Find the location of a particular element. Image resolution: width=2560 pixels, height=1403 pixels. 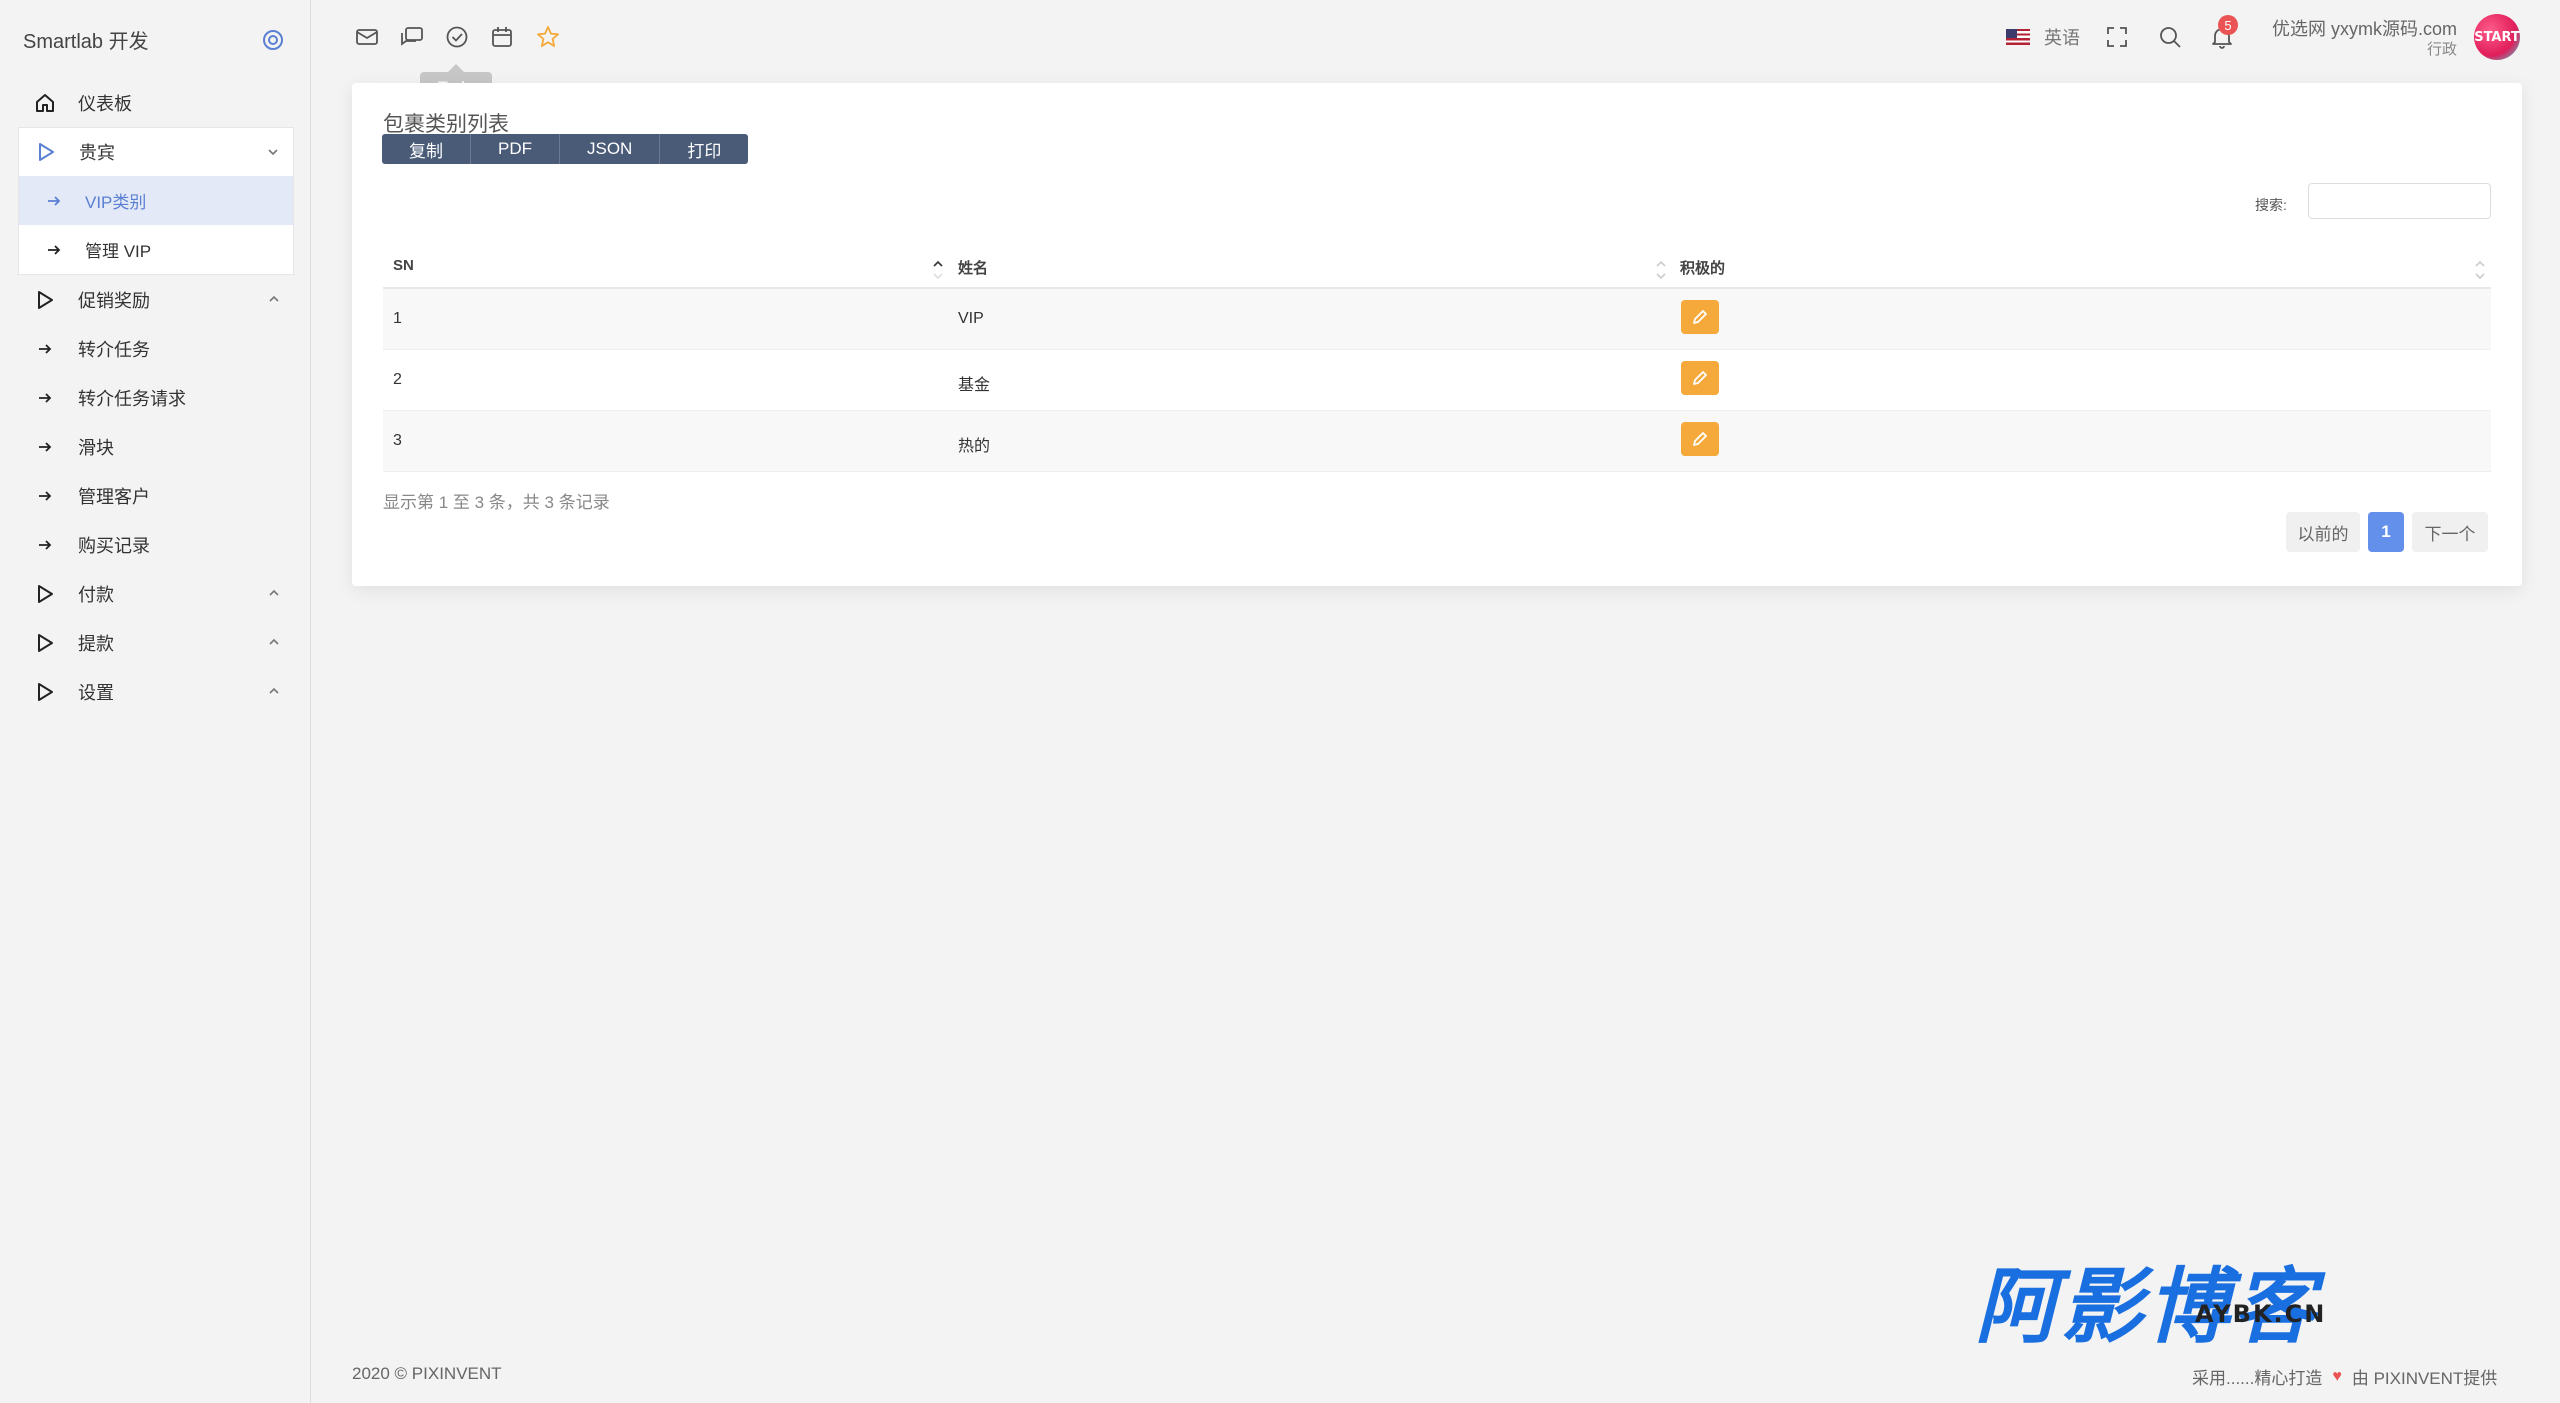

footer-credits: 采用......精心打造 ♥ 由 PIXINVENT提供 is located at coordinates (2344, 1376).